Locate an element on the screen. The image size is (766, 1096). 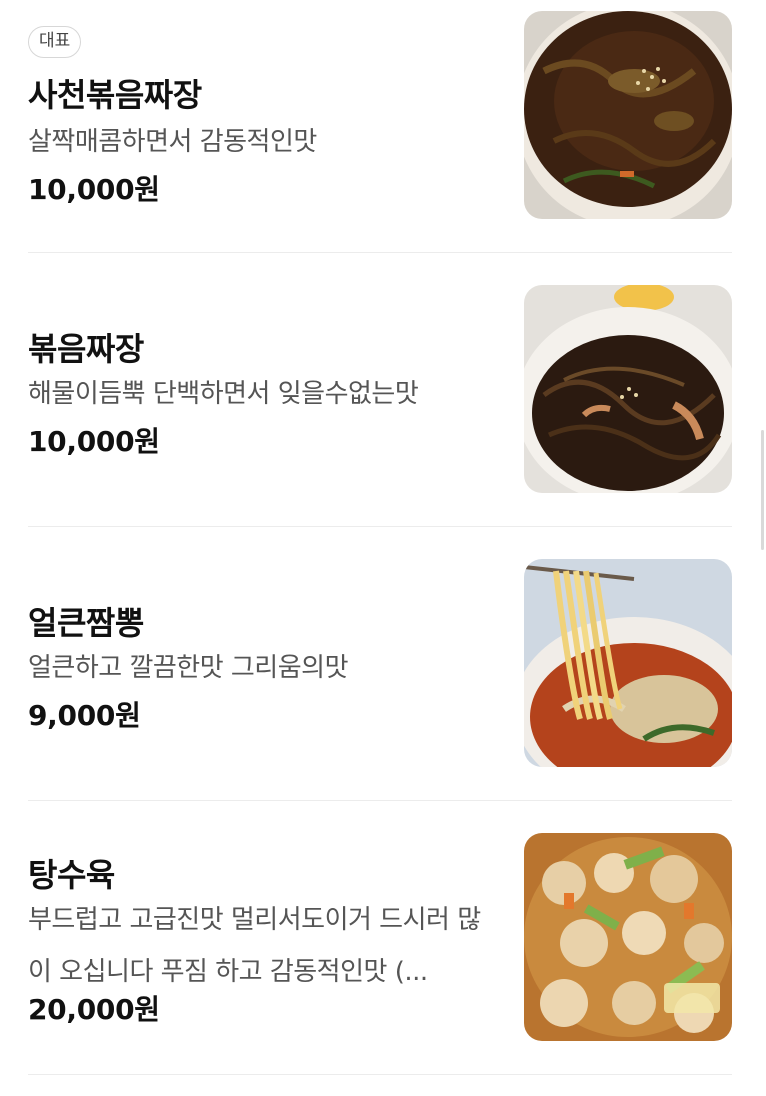
menu-item-name: 사천볶음짜장 is located at coordinates (115, 95).